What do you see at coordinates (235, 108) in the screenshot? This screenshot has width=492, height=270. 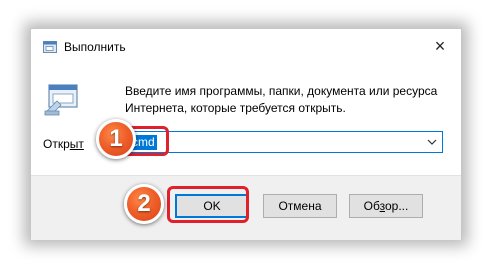 I see `description-line-2: Интернета, которые требуется открыть.` at bounding box center [235, 108].